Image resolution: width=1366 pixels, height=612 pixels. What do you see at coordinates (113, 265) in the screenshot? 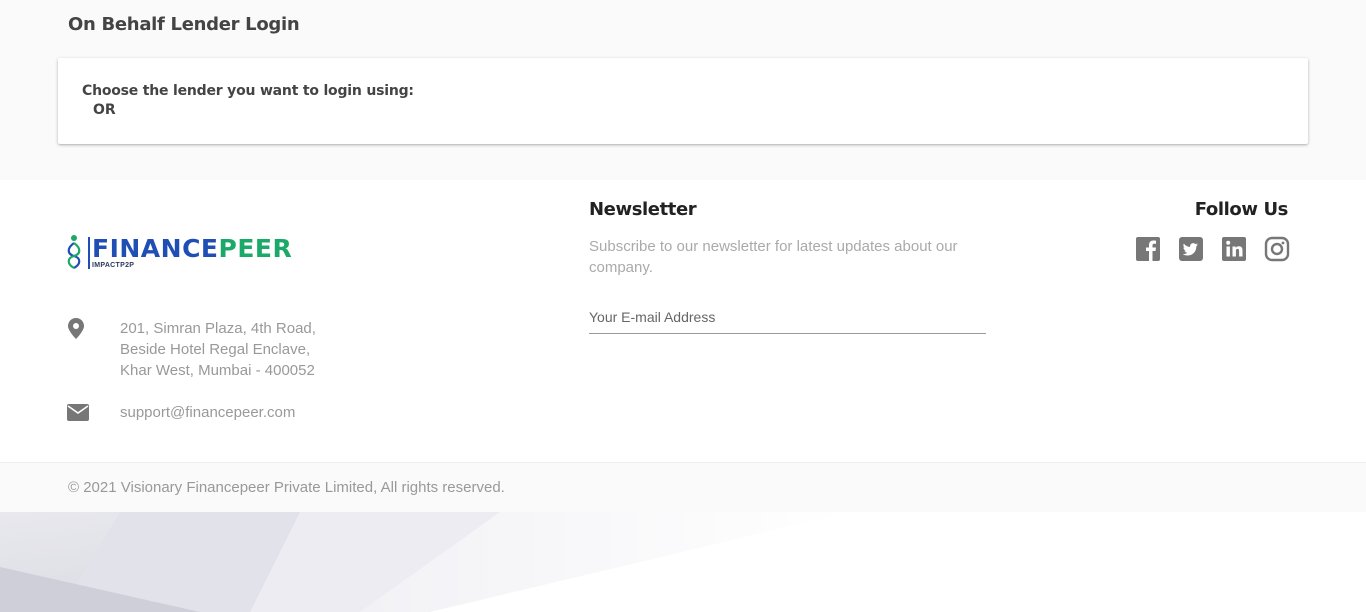
I see `logo-tagline: IMPACTP2P` at bounding box center [113, 265].